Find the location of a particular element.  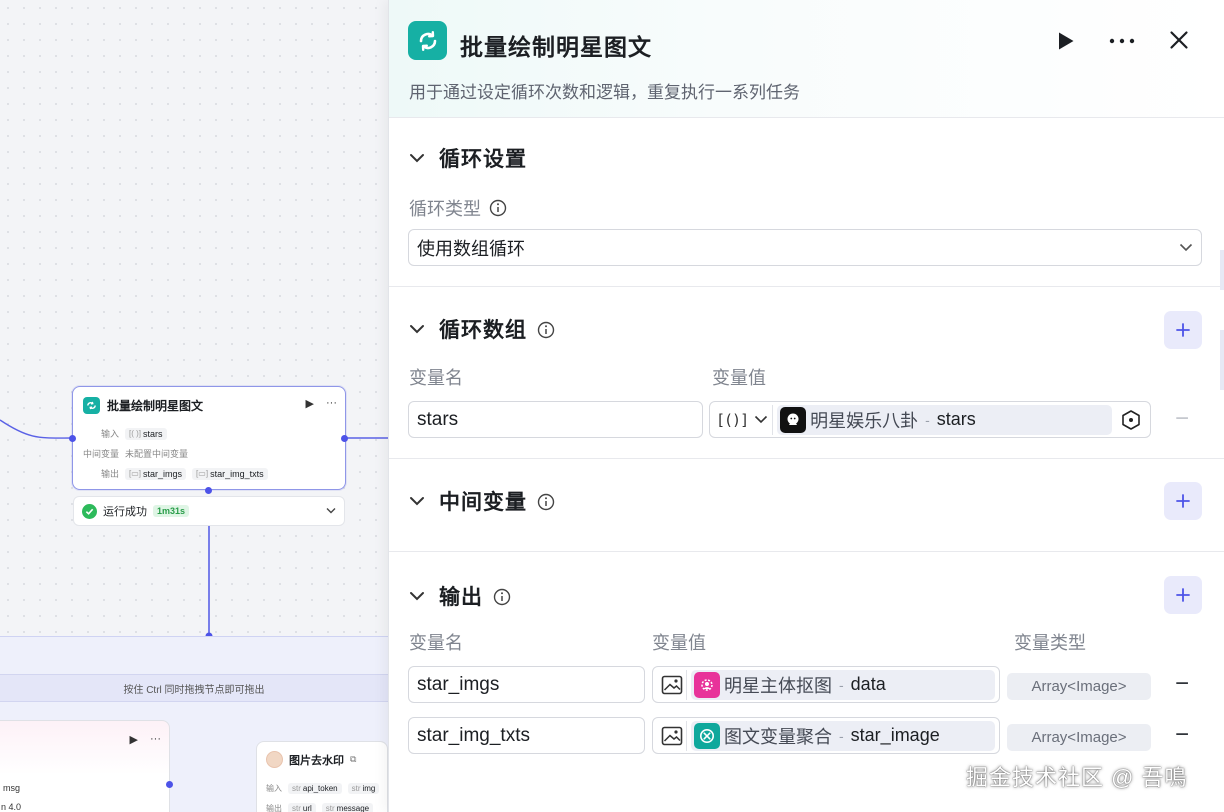

output-tag: [▭] star_img_txts is located at coordinates (230, 473).